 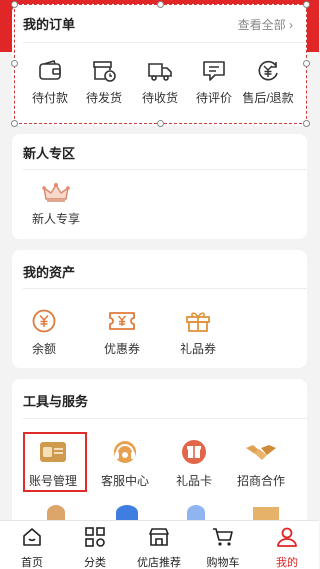 I want to click on newcomer-divider, so click(x=165, y=169).